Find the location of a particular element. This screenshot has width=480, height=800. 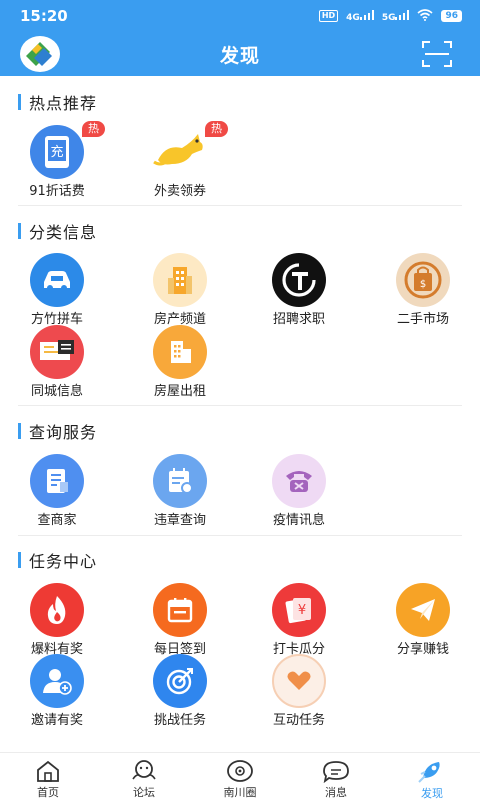

item-label: 查商家 is located at coordinates (57, 520).